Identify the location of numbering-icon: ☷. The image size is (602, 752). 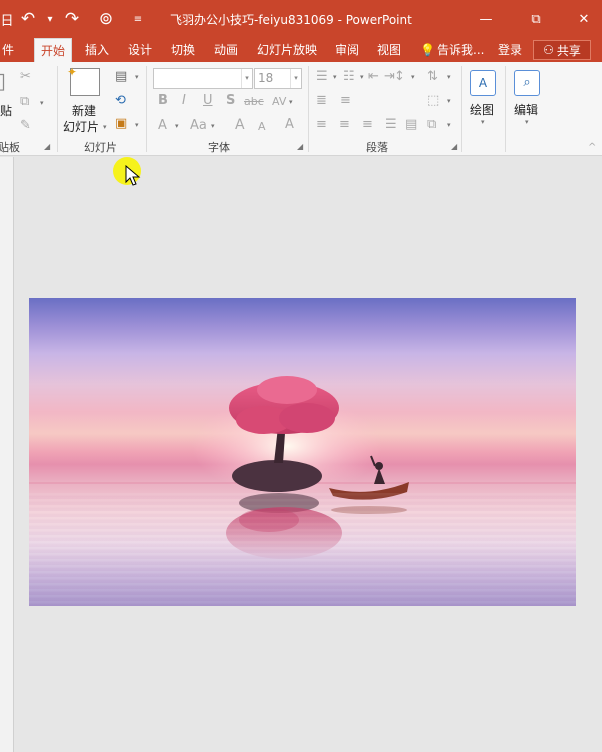
(349, 77).